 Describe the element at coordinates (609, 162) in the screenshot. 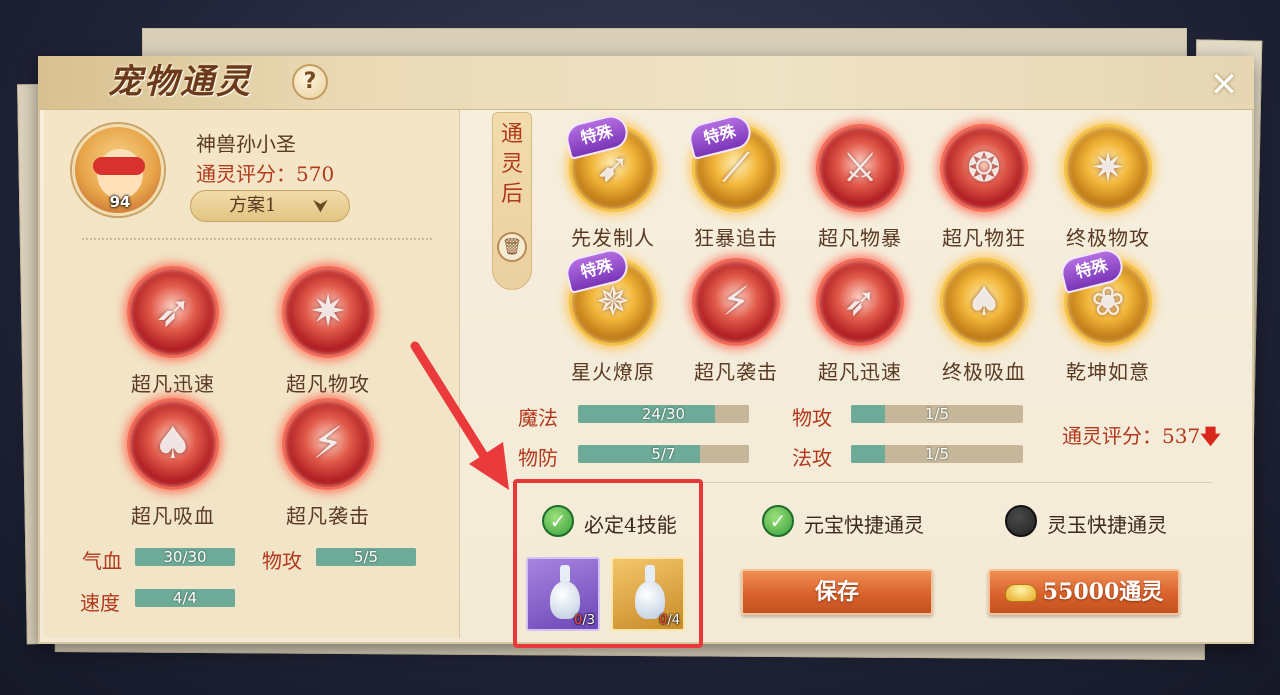

I see `spear-icon: ➹ 特殊` at that location.